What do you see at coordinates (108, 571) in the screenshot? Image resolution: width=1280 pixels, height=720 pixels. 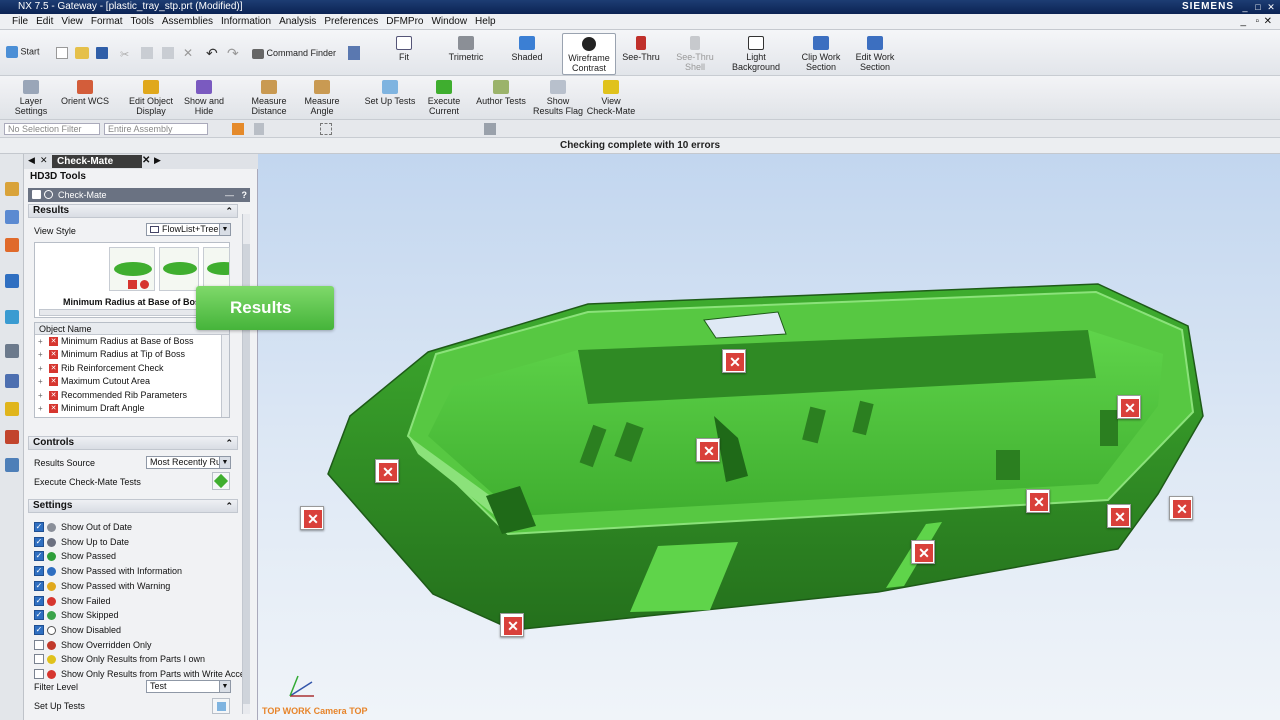 I see `settings-option: ✓ Show Passed with Information` at bounding box center [108, 571].